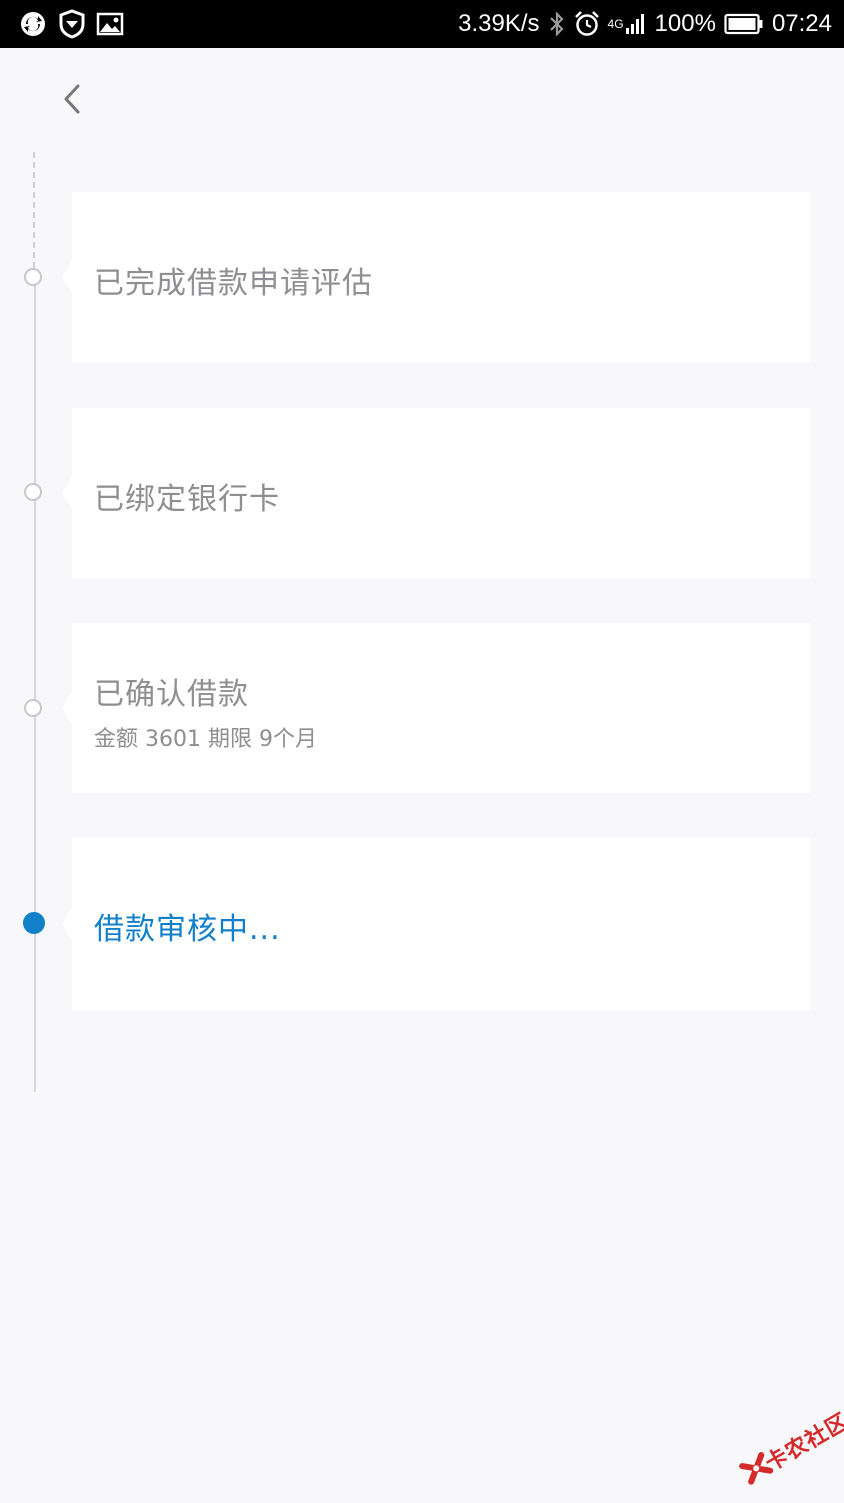 Image resolution: width=844 pixels, height=1503 pixels. Describe the element at coordinates (499, 23) in the screenshot. I see `network-speed: 3.39K/s` at that location.